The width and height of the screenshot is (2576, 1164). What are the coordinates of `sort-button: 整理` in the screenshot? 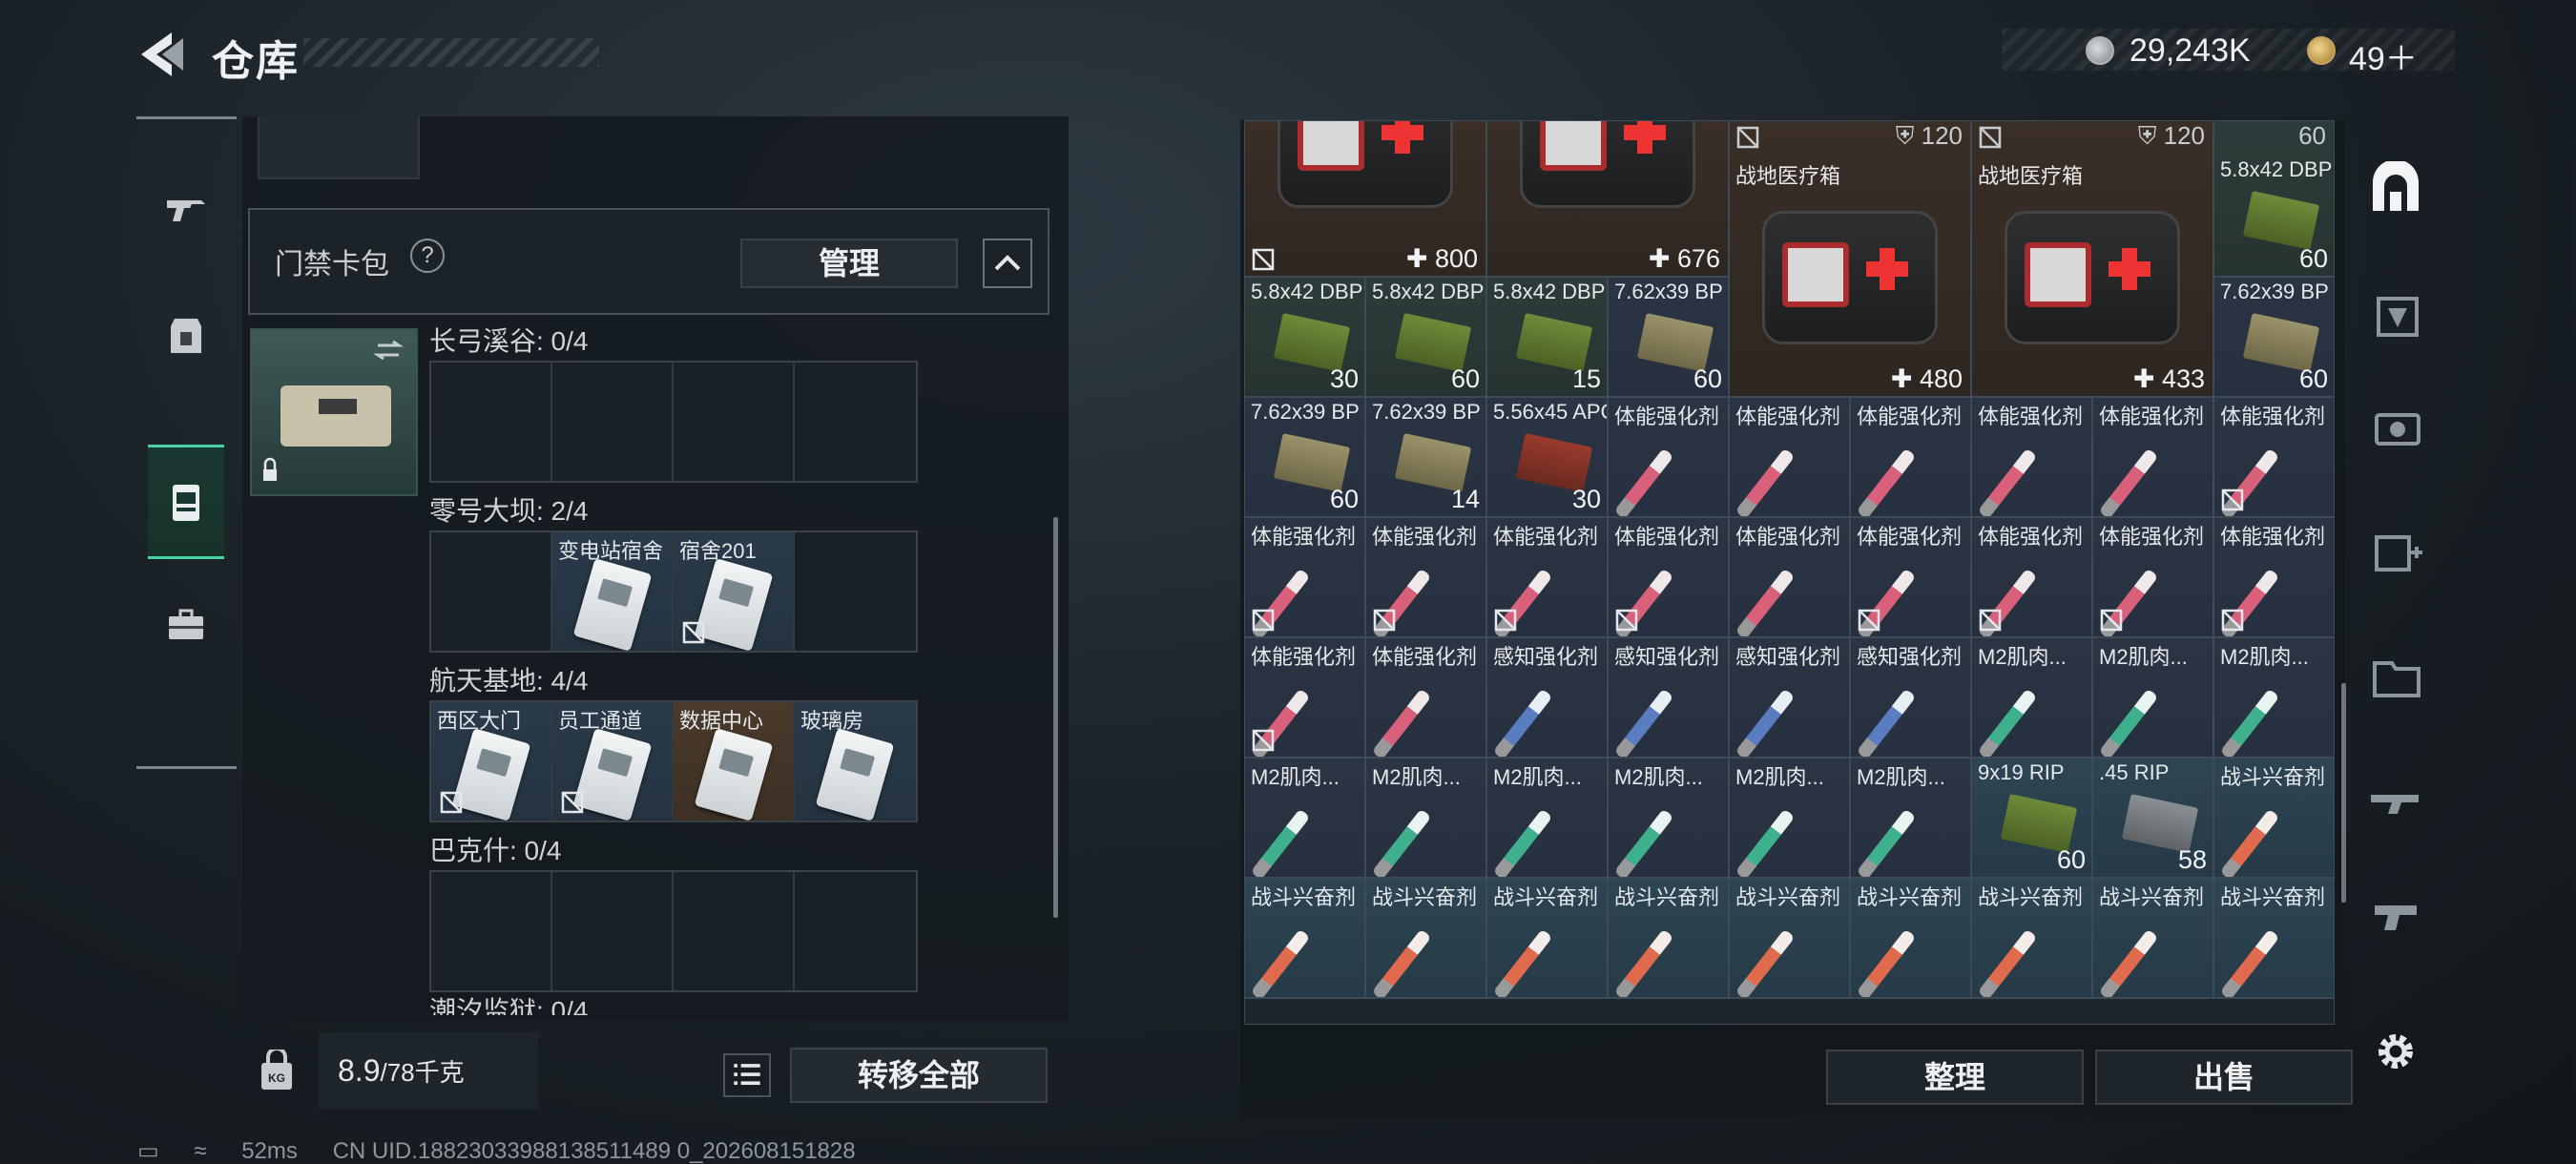 It's located at (1955, 1077).